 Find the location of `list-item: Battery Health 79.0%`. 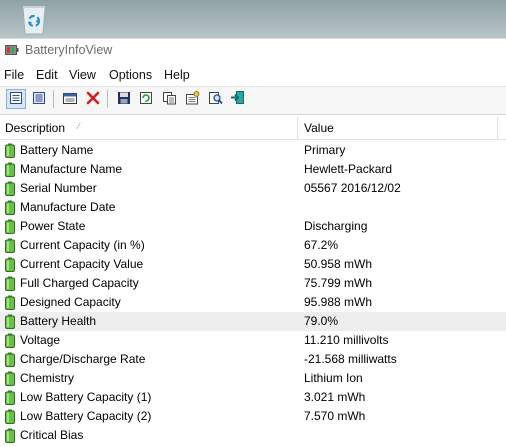

list-item: Battery Health 79.0% is located at coordinates (253, 321).